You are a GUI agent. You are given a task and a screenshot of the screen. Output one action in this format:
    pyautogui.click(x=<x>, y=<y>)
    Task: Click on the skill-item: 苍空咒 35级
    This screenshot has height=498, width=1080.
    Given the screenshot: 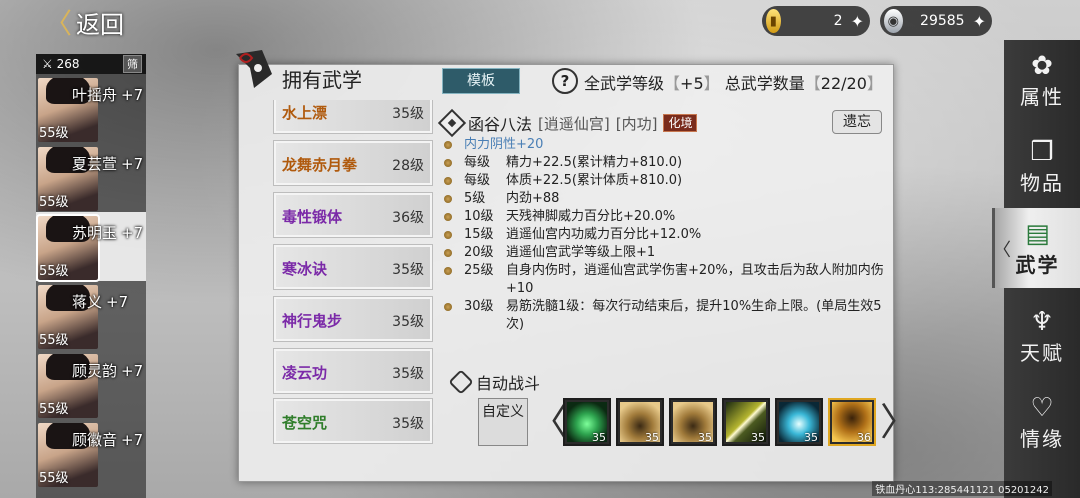 What is the action you would take?
    pyautogui.click(x=353, y=421)
    